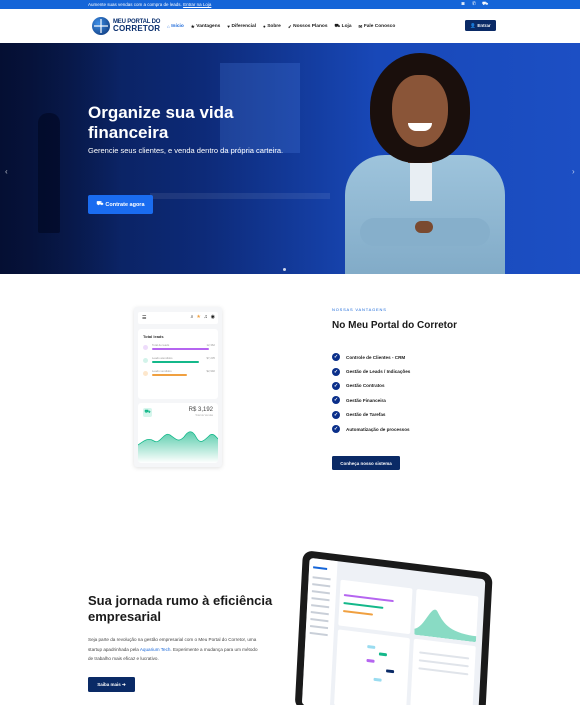 Image resolution: width=580 pixels, height=705 pixels. I want to click on lead-row: Leads vendidos $2,992, so click(179, 374).